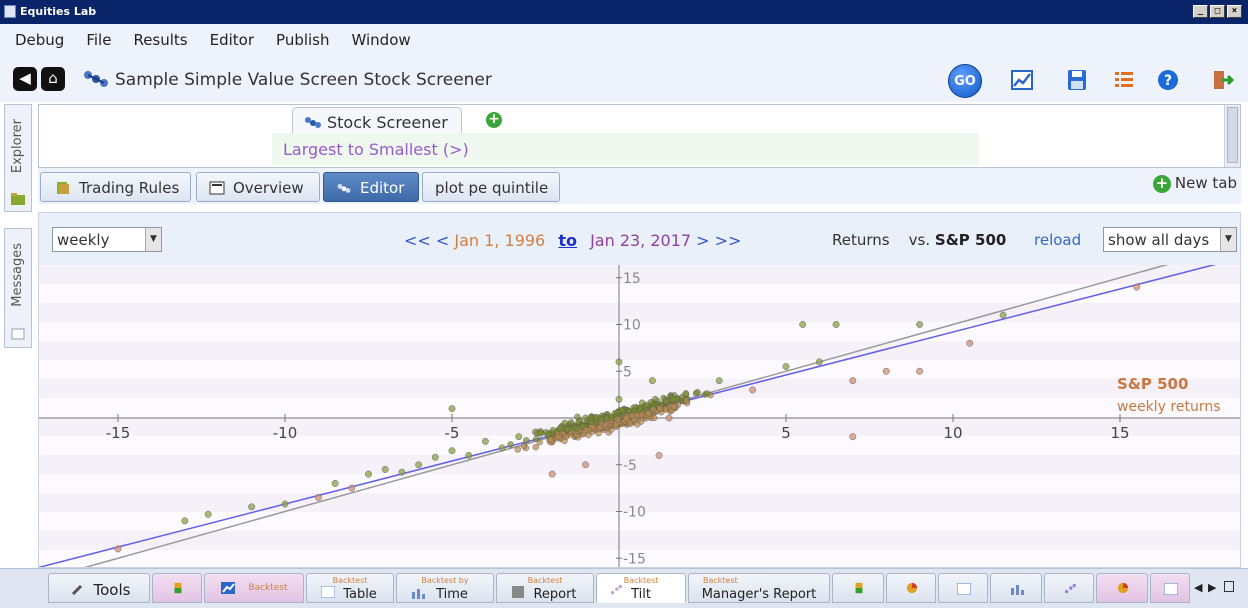 This screenshot has width=1248, height=608. What do you see at coordinates (499, 240) in the screenshot?
I see `start-date: Jan 1, 1996` at bounding box center [499, 240].